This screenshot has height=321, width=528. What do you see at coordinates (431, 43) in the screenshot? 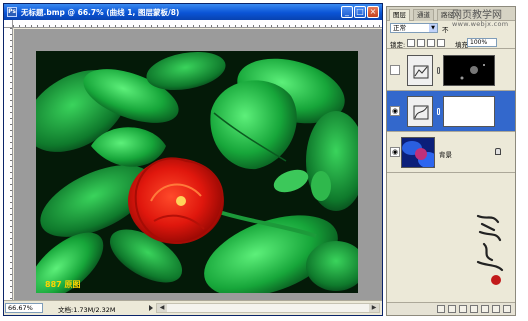
I see `lock-move-icon` at bounding box center [431, 43].